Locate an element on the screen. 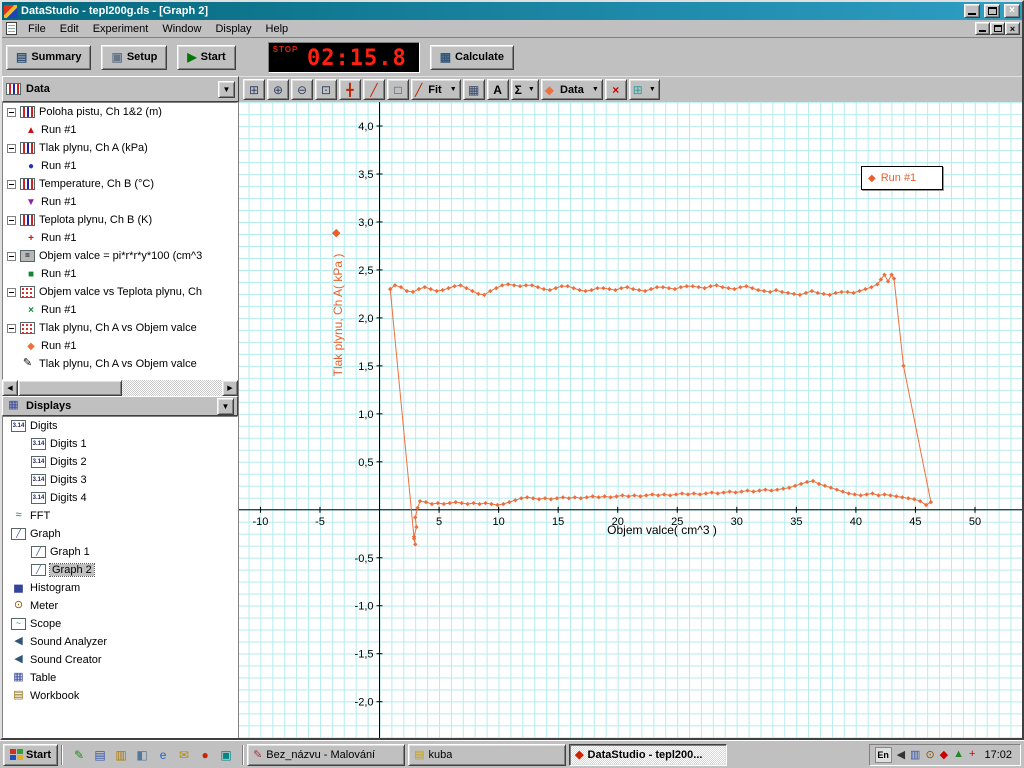  menu-item-edit: Edit is located at coordinates (69, 29).